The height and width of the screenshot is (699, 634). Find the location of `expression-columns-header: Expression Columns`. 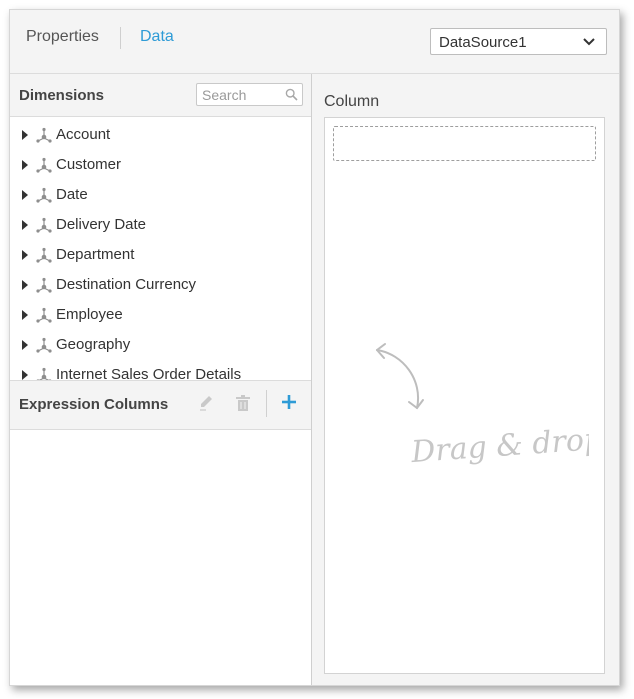

expression-columns-header: Expression Columns is located at coordinates (160, 405).